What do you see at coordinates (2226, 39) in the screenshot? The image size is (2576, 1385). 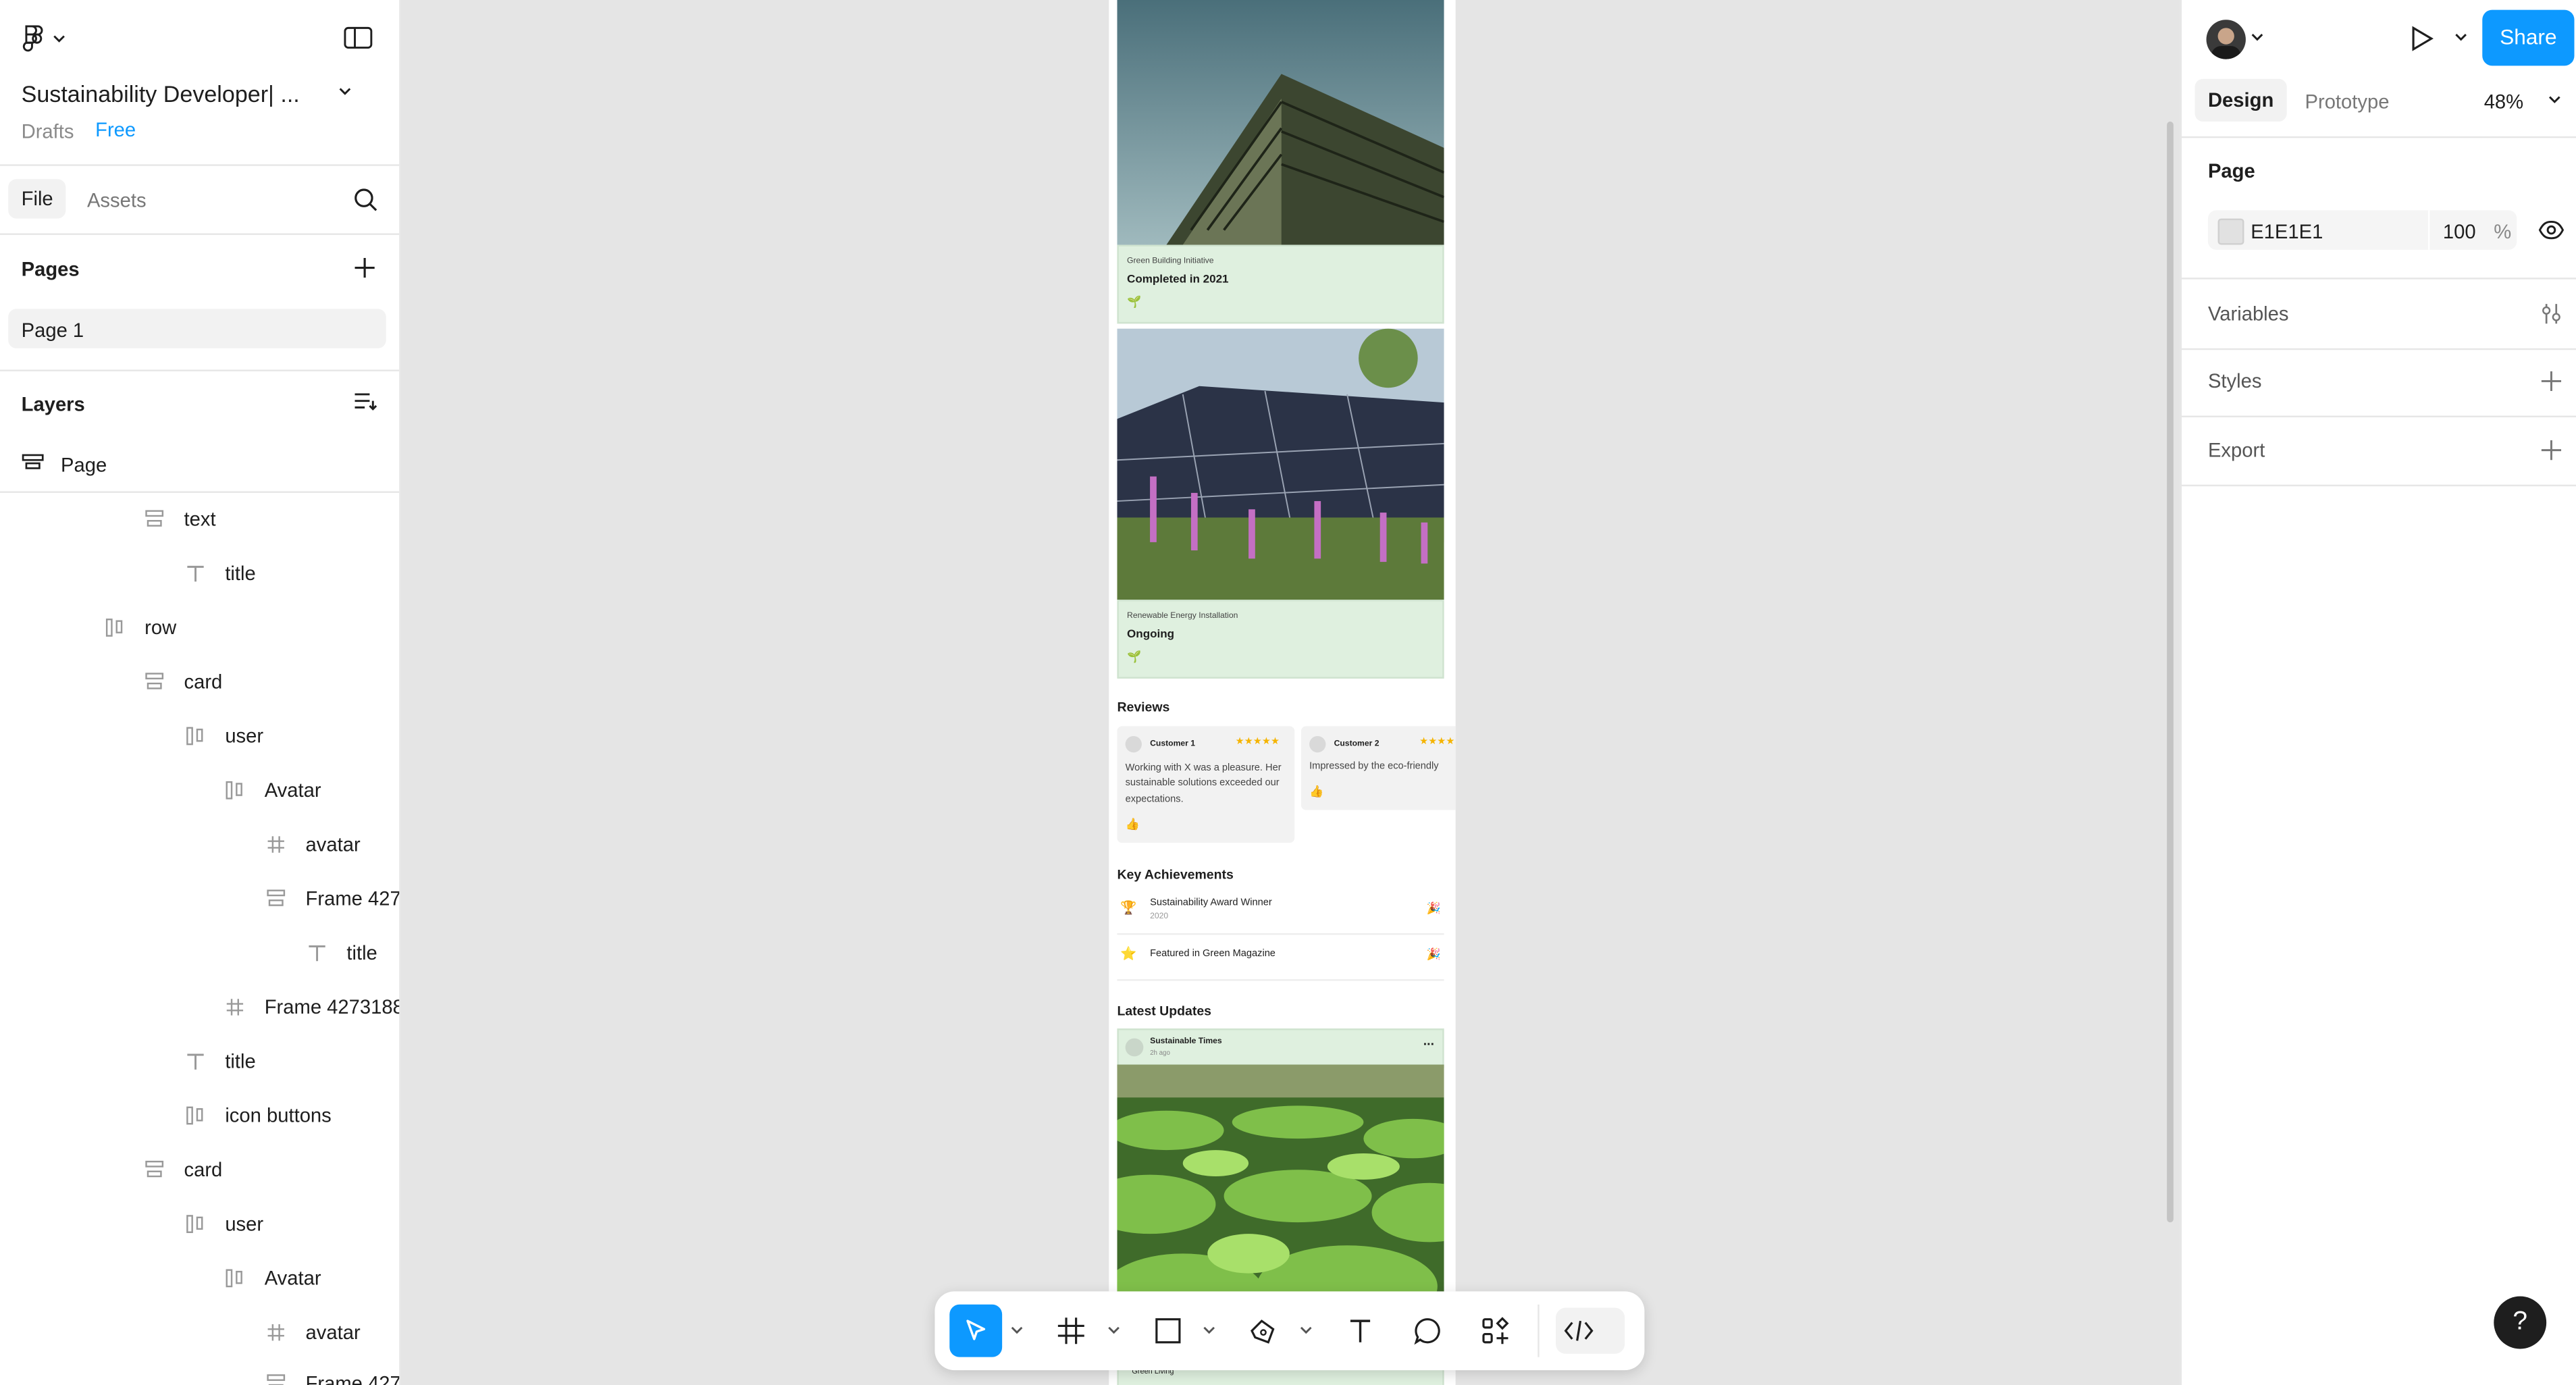 I see `user-avatar` at bounding box center [2226, 39].